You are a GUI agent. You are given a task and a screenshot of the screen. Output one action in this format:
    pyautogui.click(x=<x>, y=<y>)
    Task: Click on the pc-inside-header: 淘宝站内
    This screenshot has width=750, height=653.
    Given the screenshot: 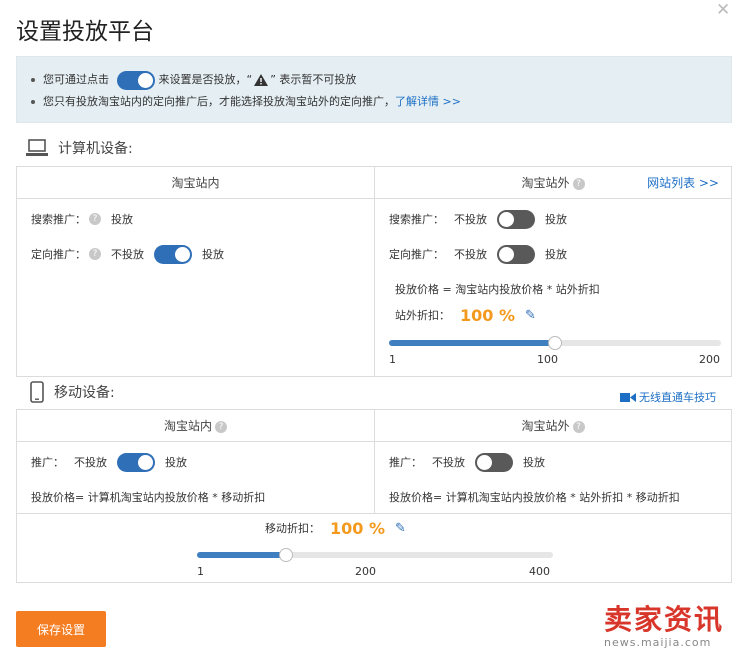 What is the action you would take?
    pyautogui.click(x=195, y=183)
    